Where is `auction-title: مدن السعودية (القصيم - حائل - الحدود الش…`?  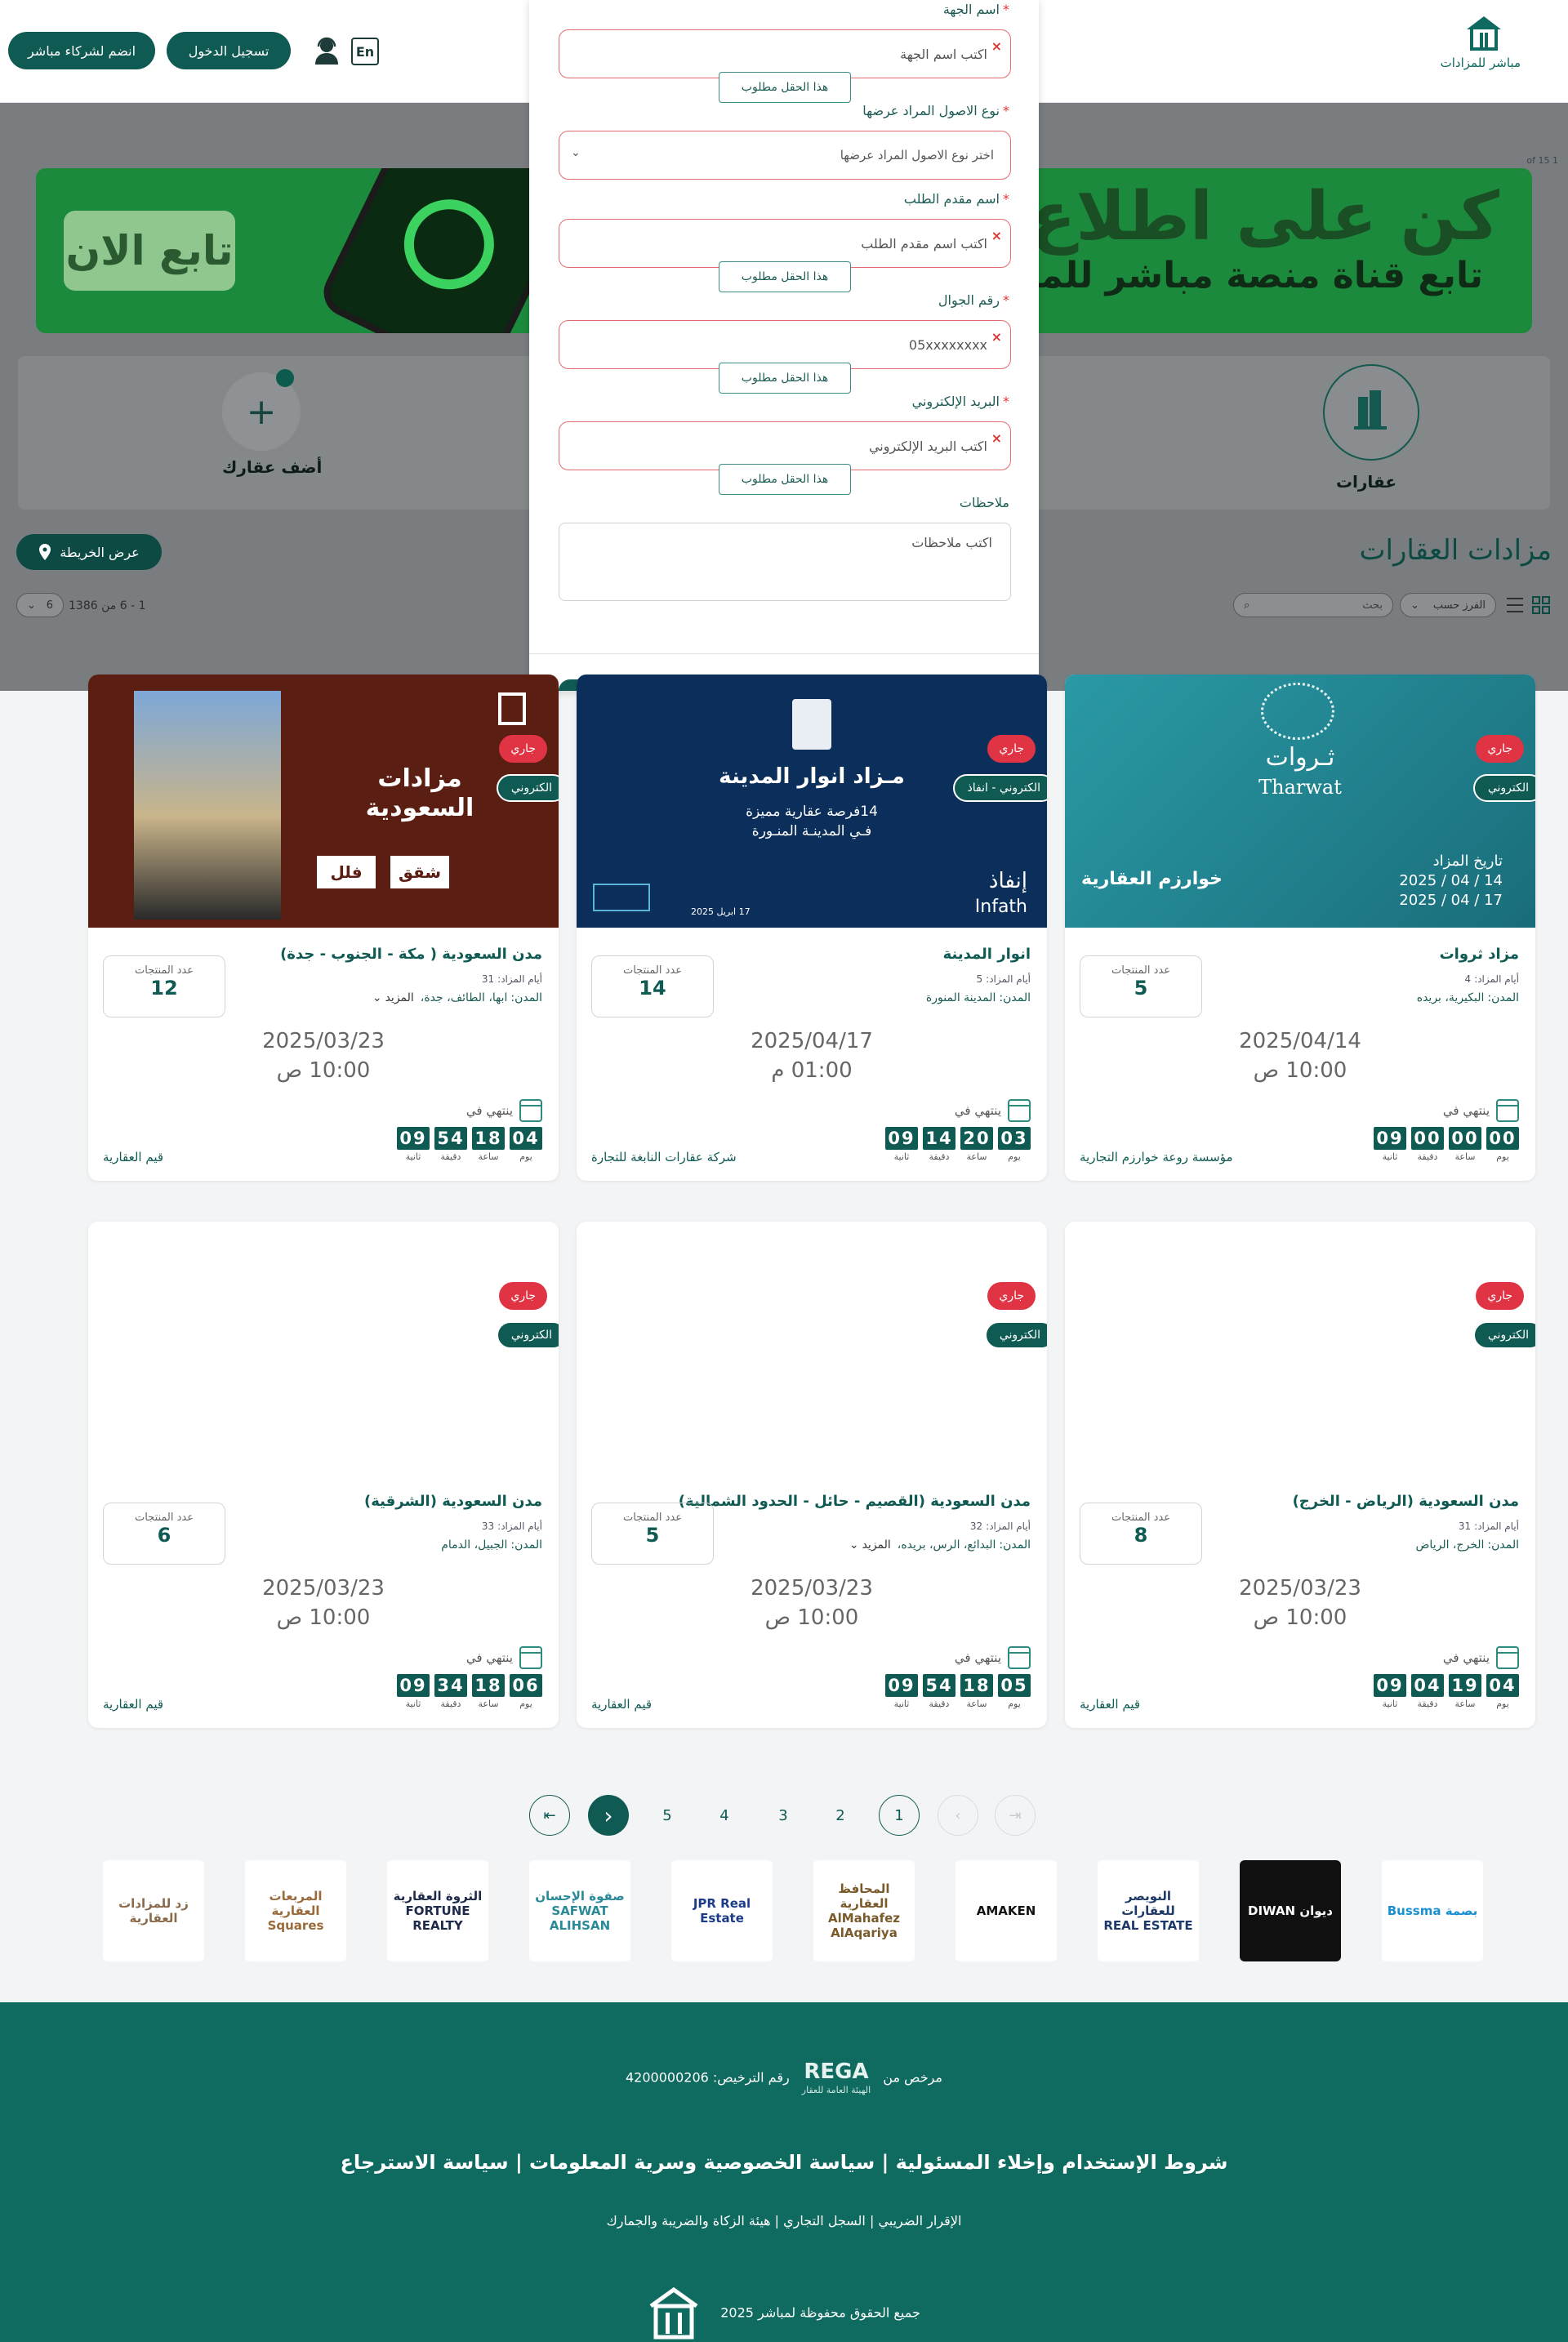 auction-title: مدن السعودية (القصيم - حائل - الحدود الش… is located at coordinates (855, 1501).